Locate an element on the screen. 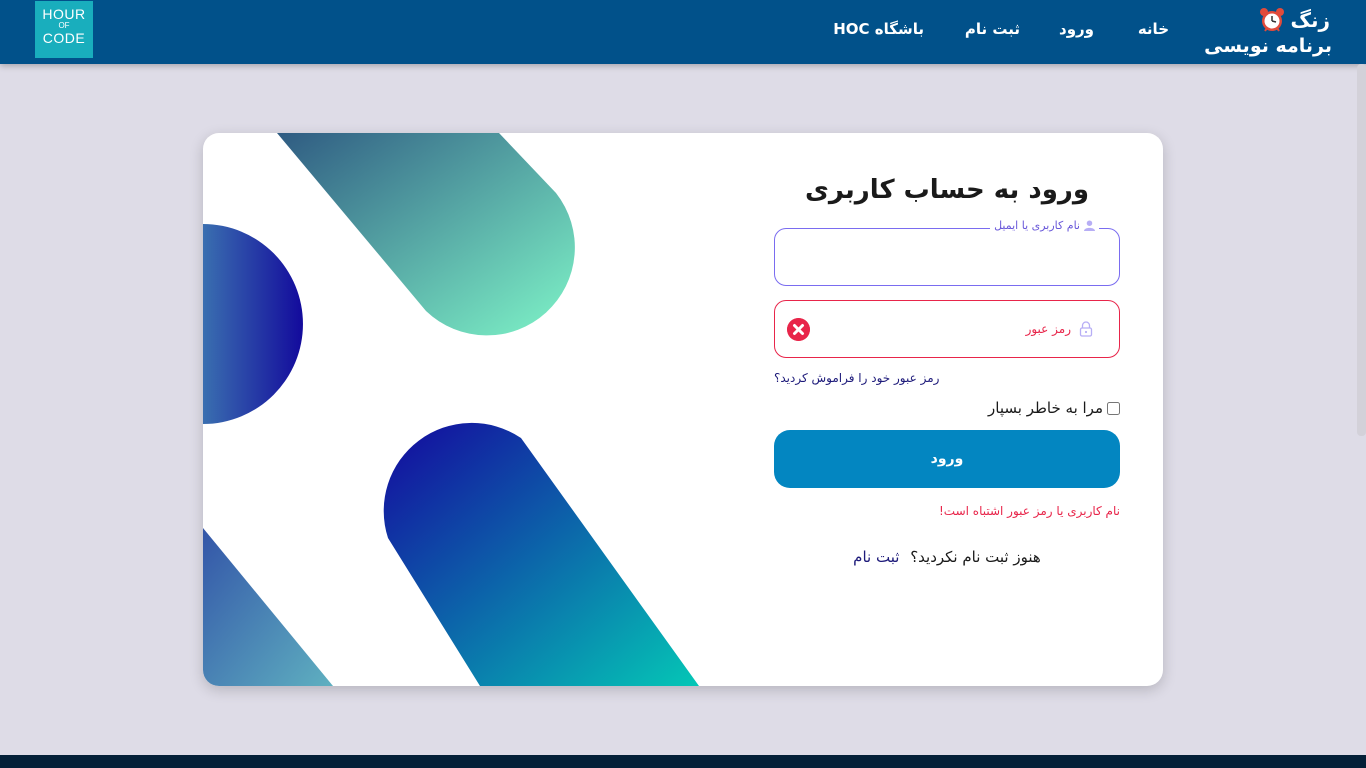 The width and height of the screenshot is (1366, 768). username-input is located at coordinates (947, 257).